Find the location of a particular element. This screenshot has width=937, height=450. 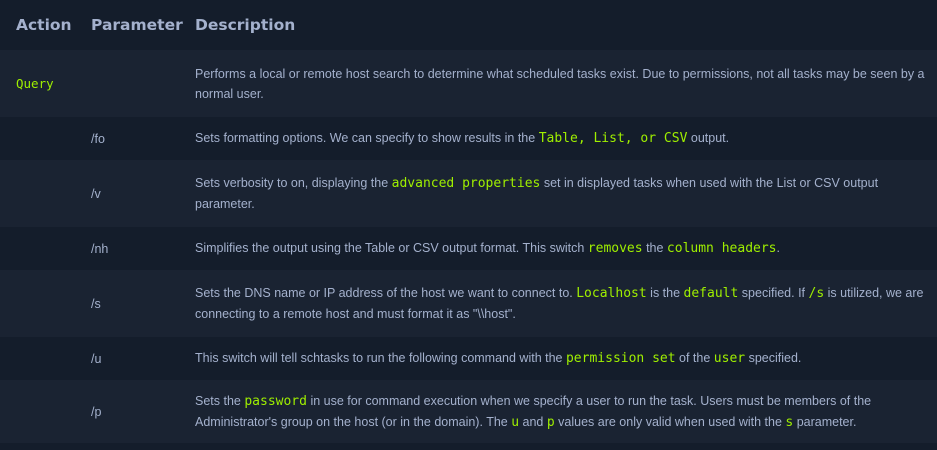

header-action: Action is located at coordinates (37, 25).